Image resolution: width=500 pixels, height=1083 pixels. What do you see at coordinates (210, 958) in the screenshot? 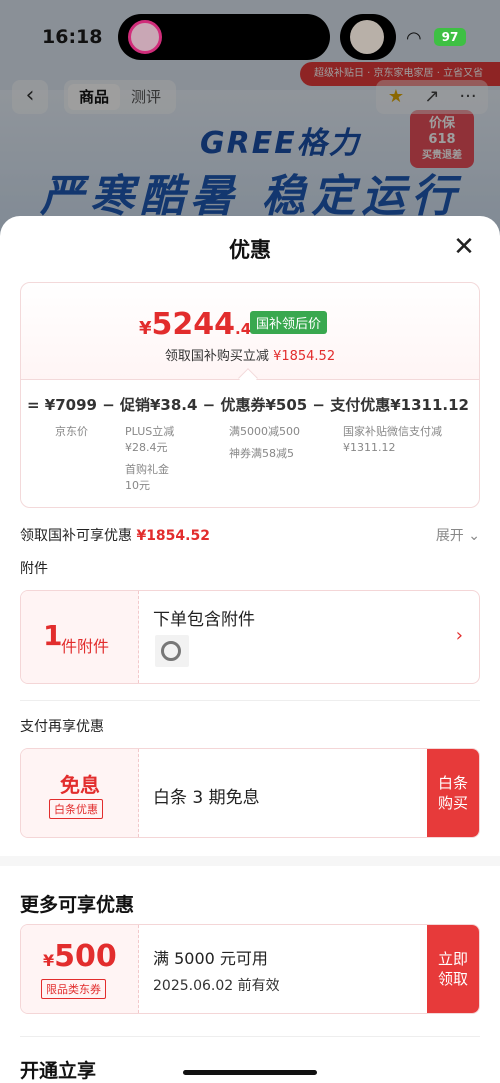
I see `coupon-condition: 满 5000 元可用` at bounding box center [210, 958].